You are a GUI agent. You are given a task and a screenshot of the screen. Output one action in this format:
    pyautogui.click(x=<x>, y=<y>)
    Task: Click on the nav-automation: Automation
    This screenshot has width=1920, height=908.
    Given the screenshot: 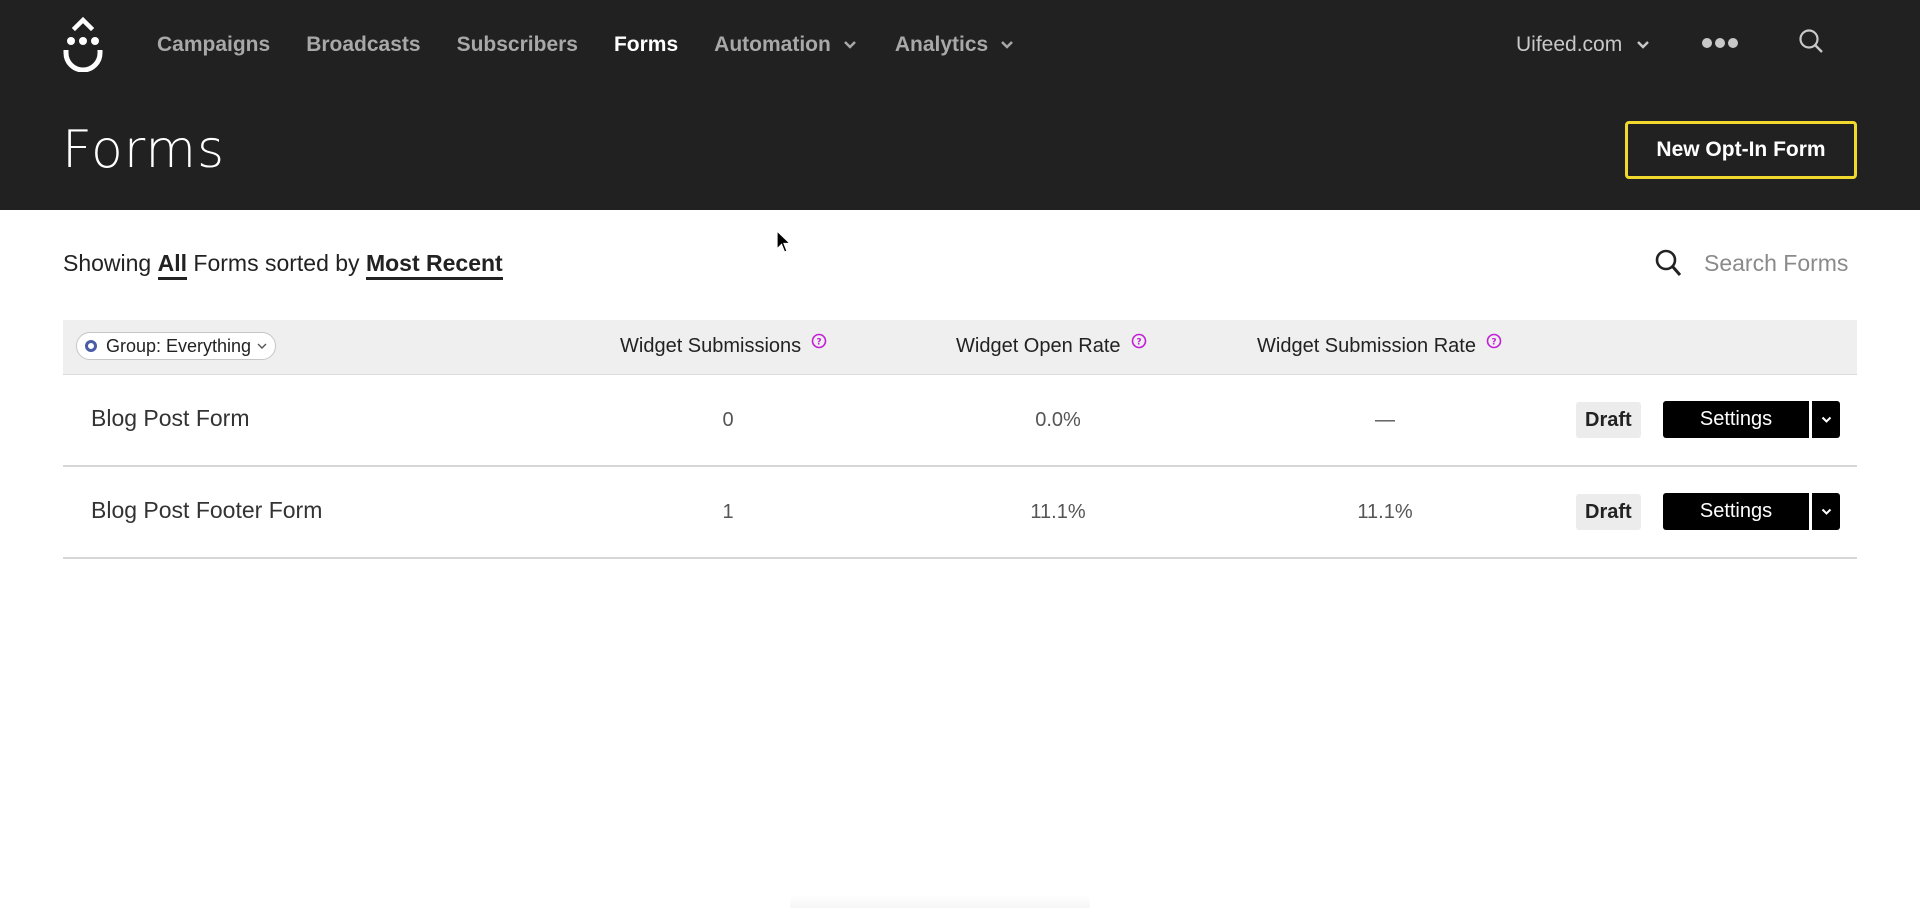 What is the action you would take?
    pyautogui.click(x=785, y=45)
    